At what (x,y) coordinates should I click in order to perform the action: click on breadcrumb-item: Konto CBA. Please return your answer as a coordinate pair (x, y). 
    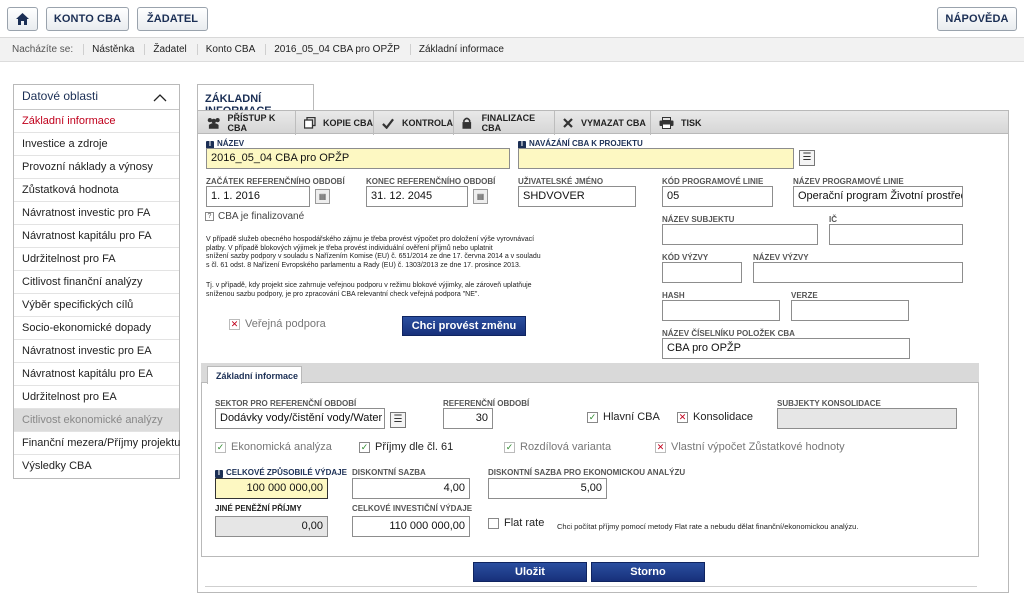
    Looking at the image, I should click on (232, 49).